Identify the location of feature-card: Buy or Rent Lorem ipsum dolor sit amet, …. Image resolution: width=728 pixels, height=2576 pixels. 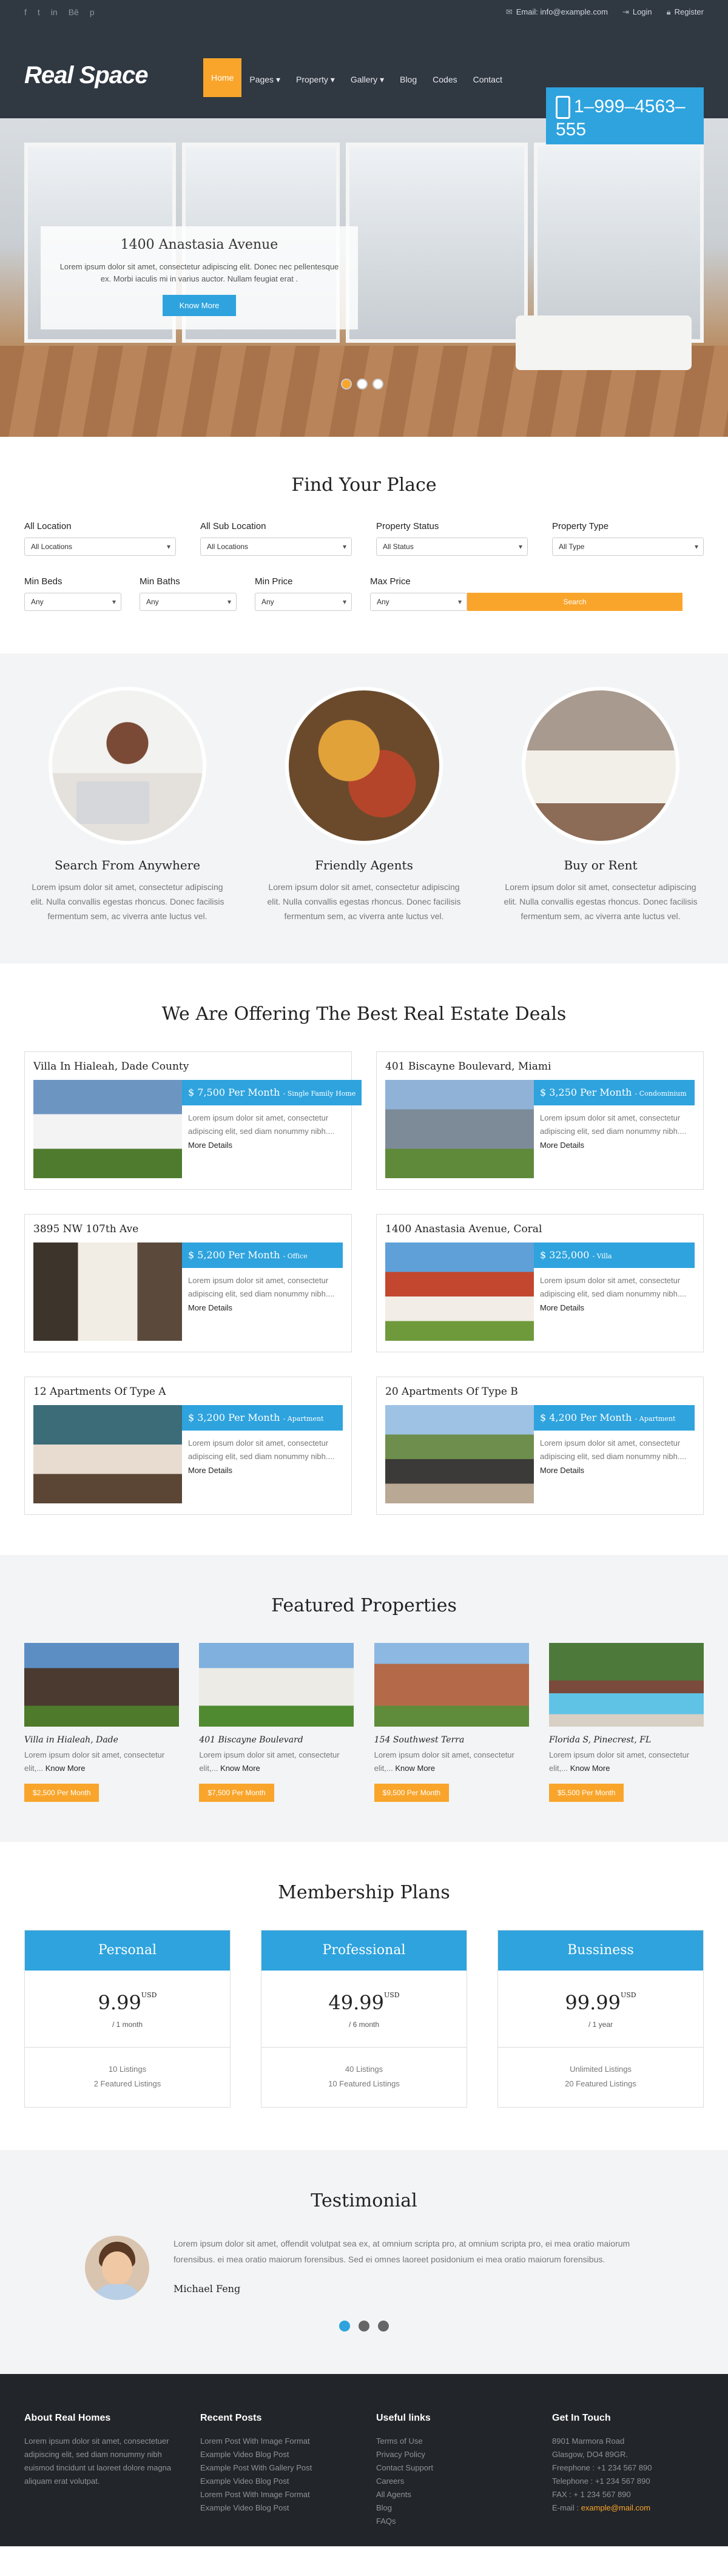
(600, 805).